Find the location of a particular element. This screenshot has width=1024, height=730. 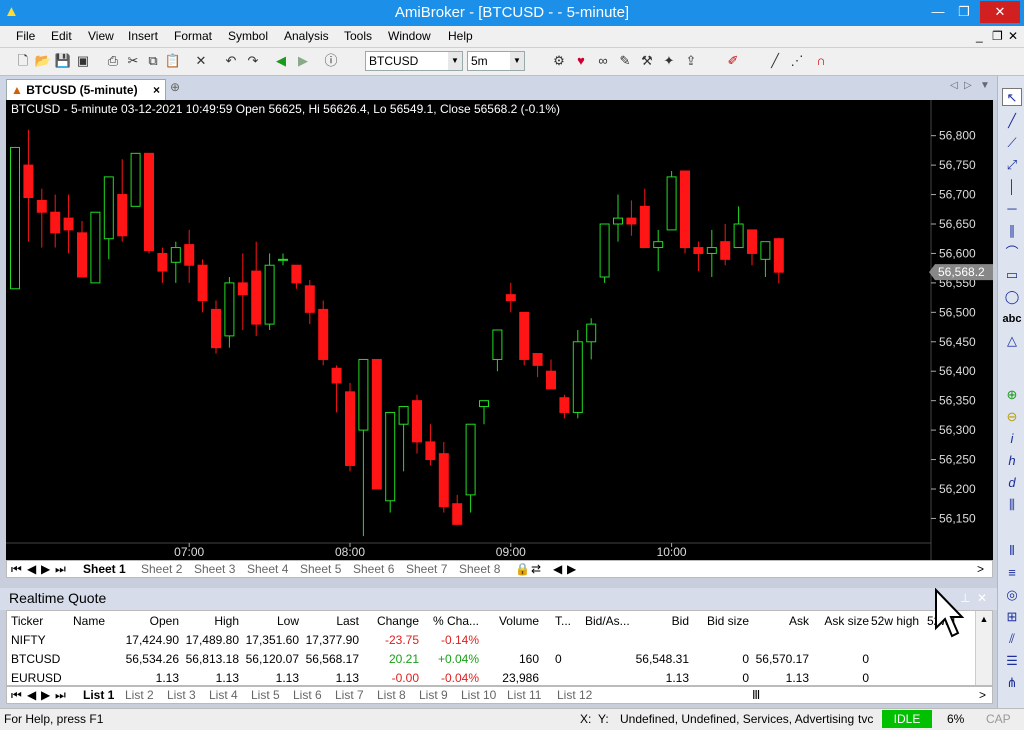

rq-scrollbar: ▲ is located at coordinates (983, 648).